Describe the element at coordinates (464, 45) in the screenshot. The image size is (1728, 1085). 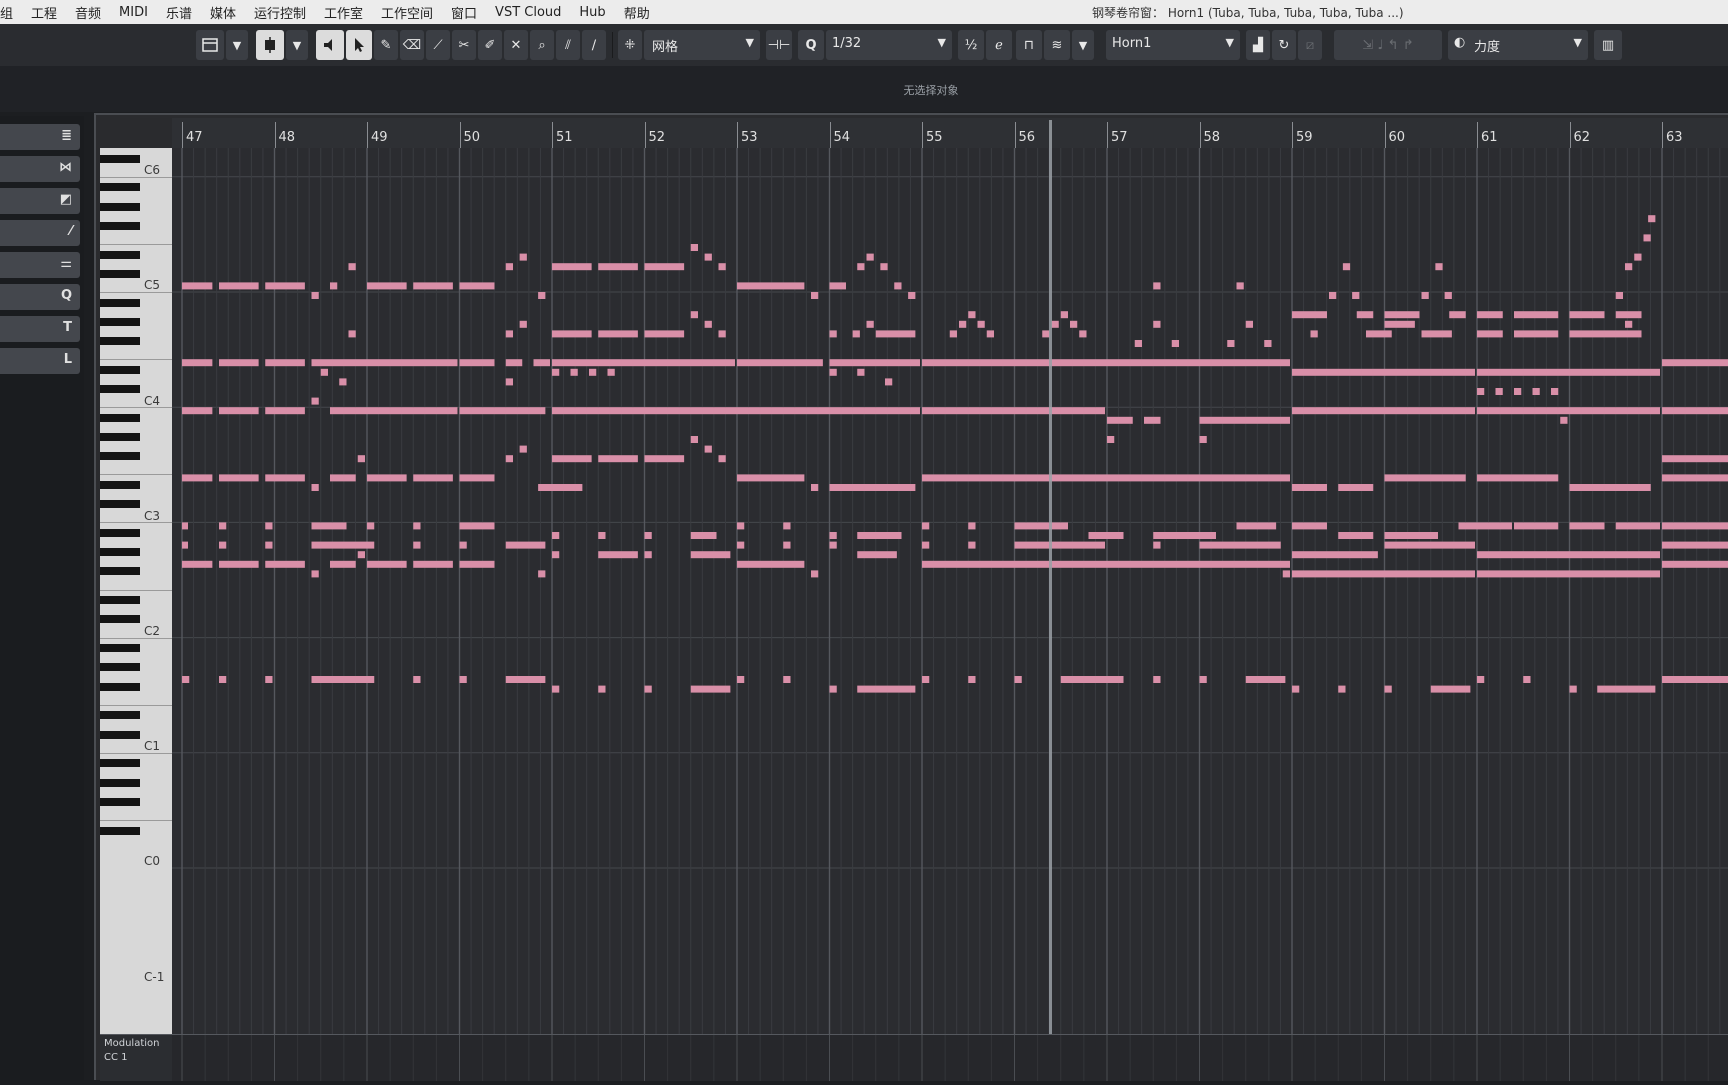
I see `split-tool: ✂` at that location.